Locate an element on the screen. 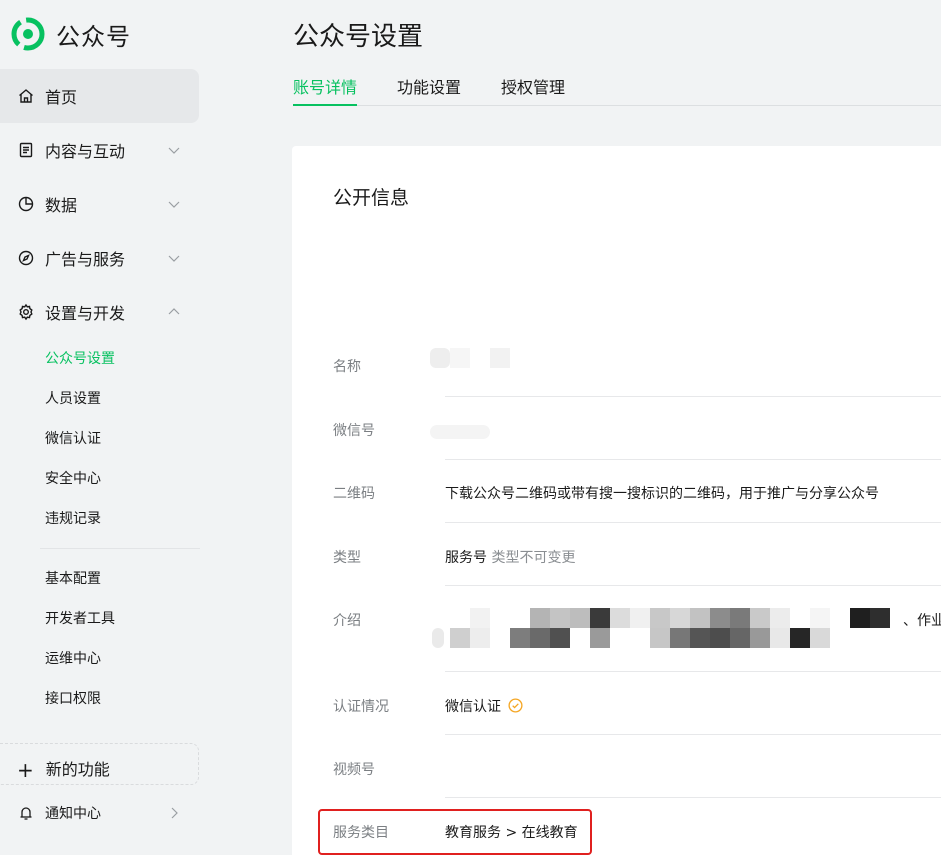 This screenshot has height=855, width=941. tab-feature-settings: 功能设置 is located at coordinates (429, 90).